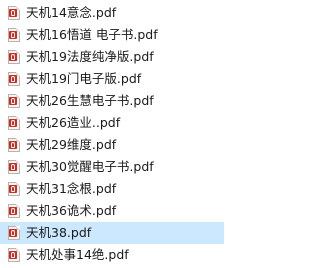 The image size is (320, 268). I want to click on file-item: 天机31念根.pdf, so click(112, 189).